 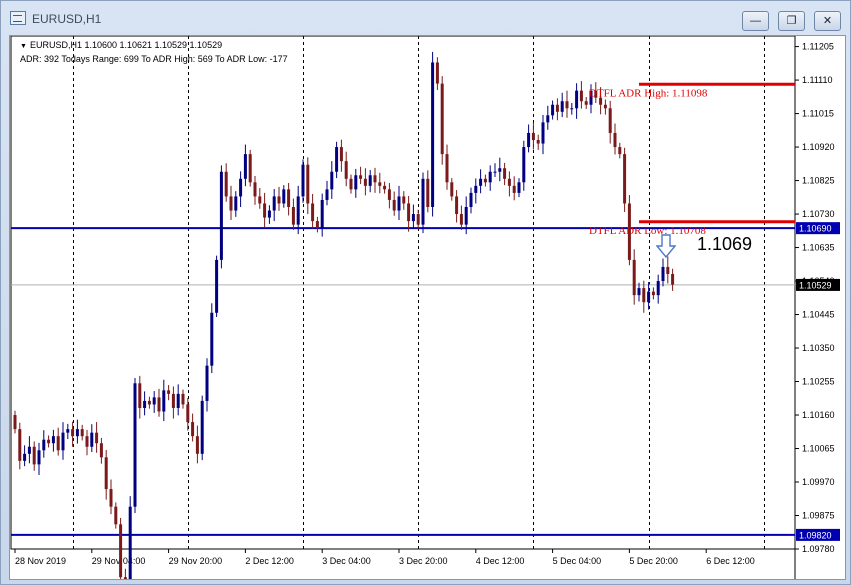 What do you see at coordinates (815, 285) in the screenshot?
I see `current-price-badge-label: 1.10529` at bounding box center [815, 285].